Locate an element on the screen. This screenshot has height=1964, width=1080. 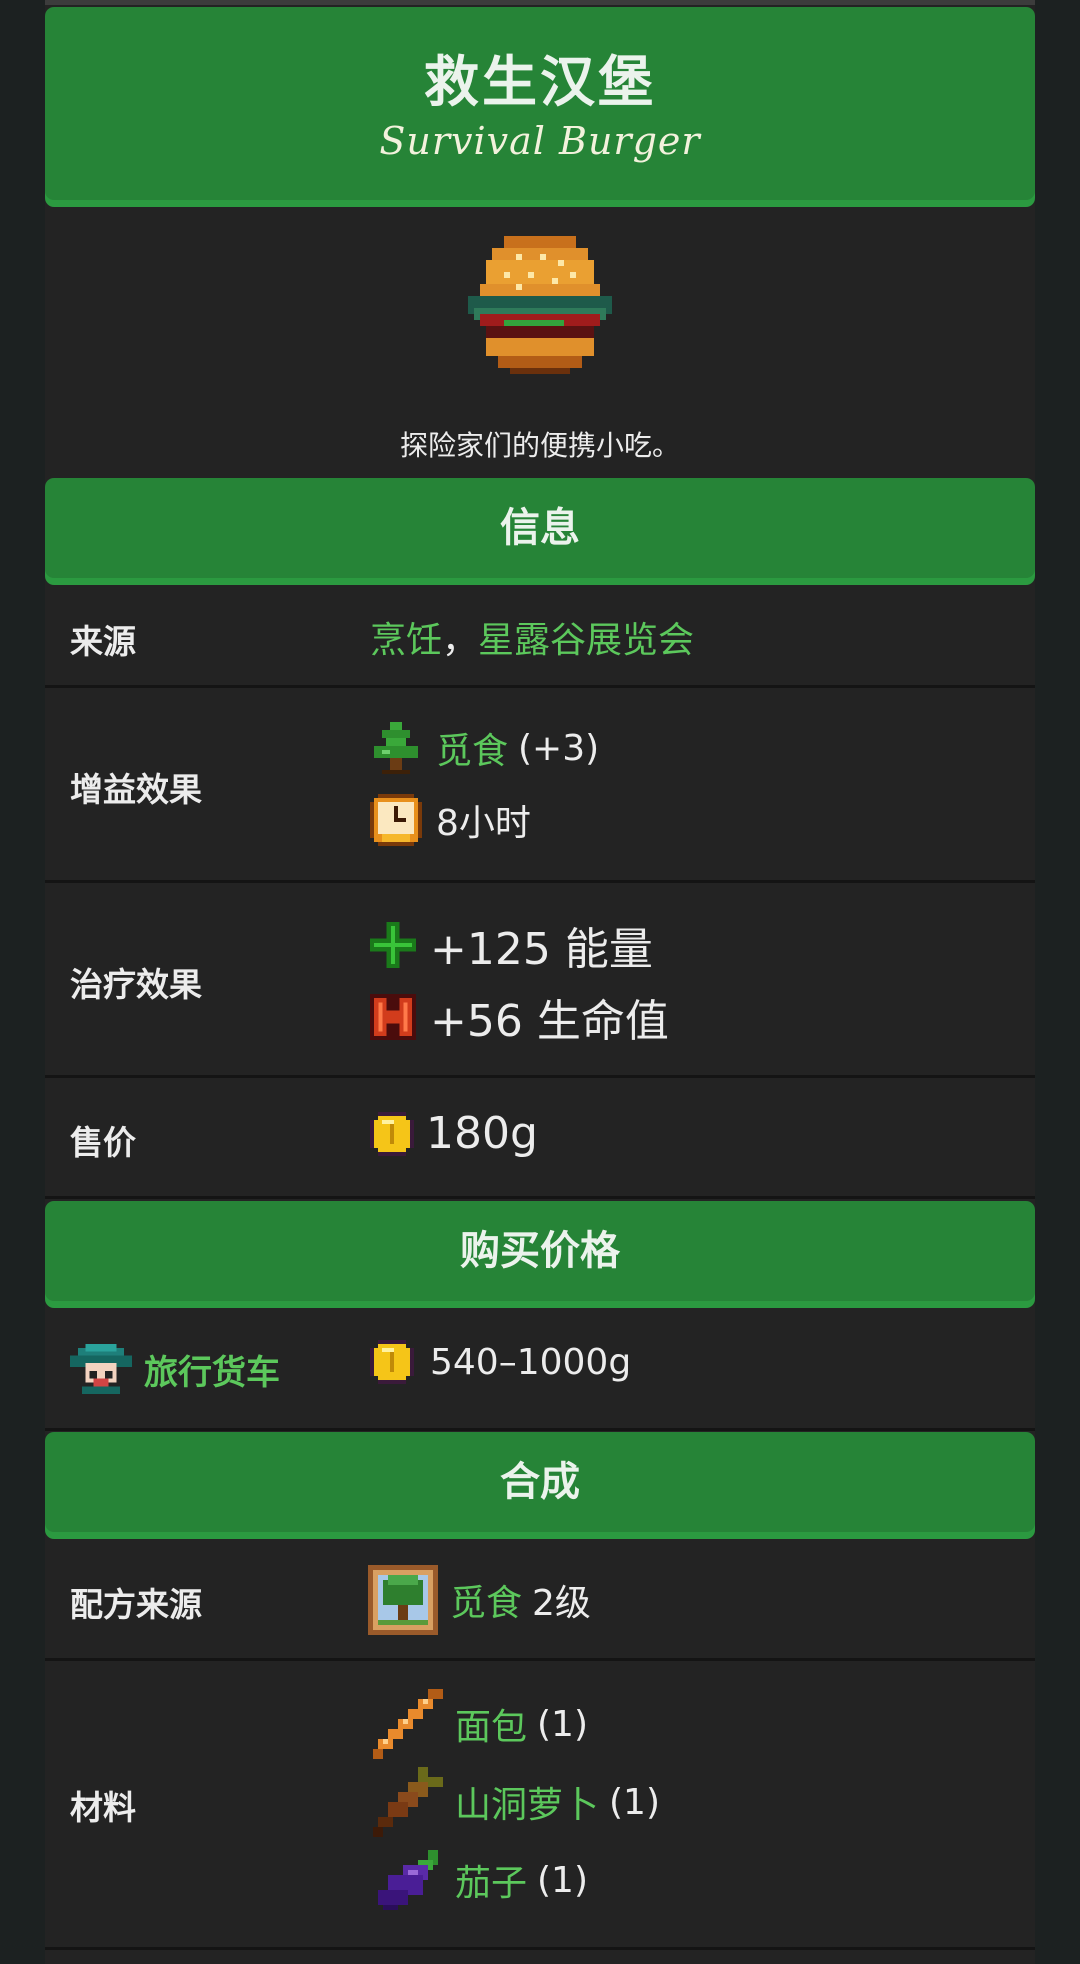
recipe-source-label: 配方来源 is located at coordinates (136, 1604).